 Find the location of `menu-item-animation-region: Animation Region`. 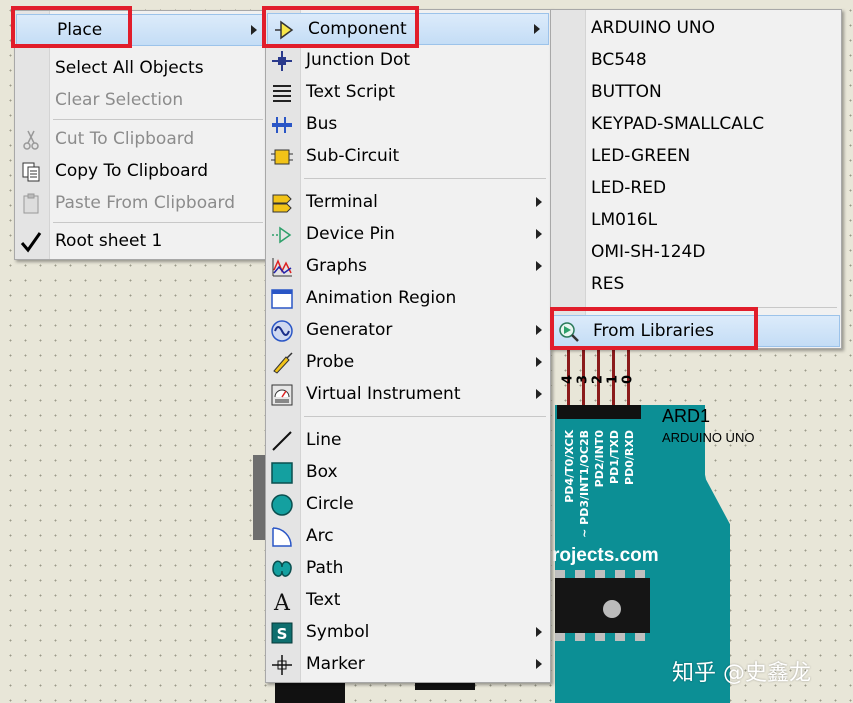

menu-item-animation-region: Animation Region is located at coordinates (408, 299).